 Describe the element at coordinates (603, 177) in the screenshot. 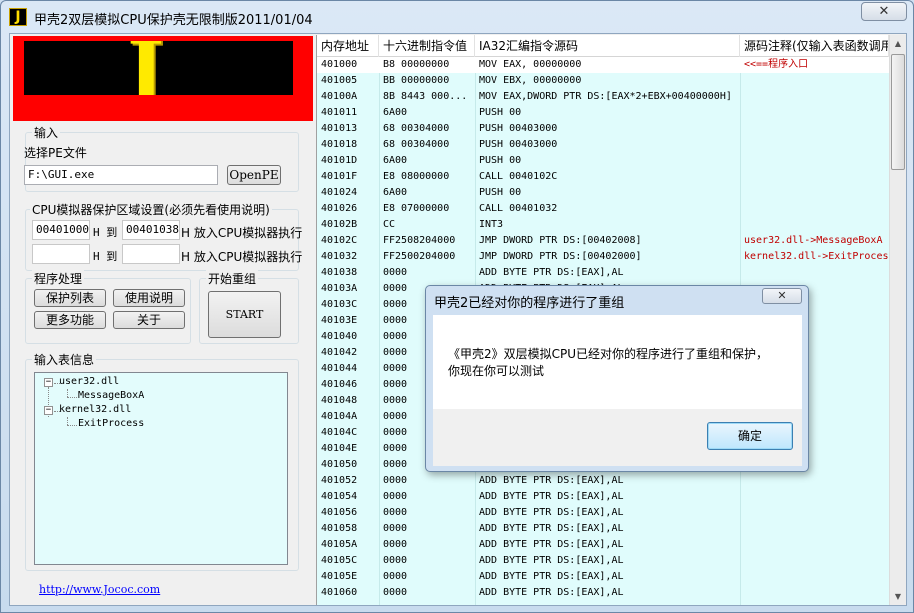

I see `table-row: 40101F E8 08000000 CALL 0040102C` at that location.